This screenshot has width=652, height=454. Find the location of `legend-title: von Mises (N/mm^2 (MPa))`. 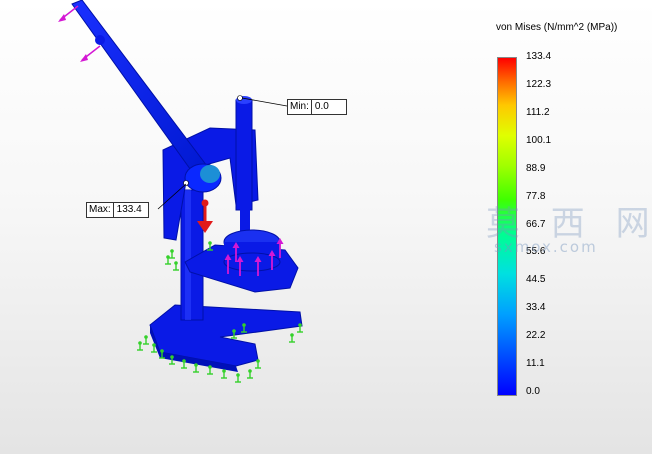

legend-title: von Mises (N/mm^2 (MPa)) is located at coordinates (557, 27).